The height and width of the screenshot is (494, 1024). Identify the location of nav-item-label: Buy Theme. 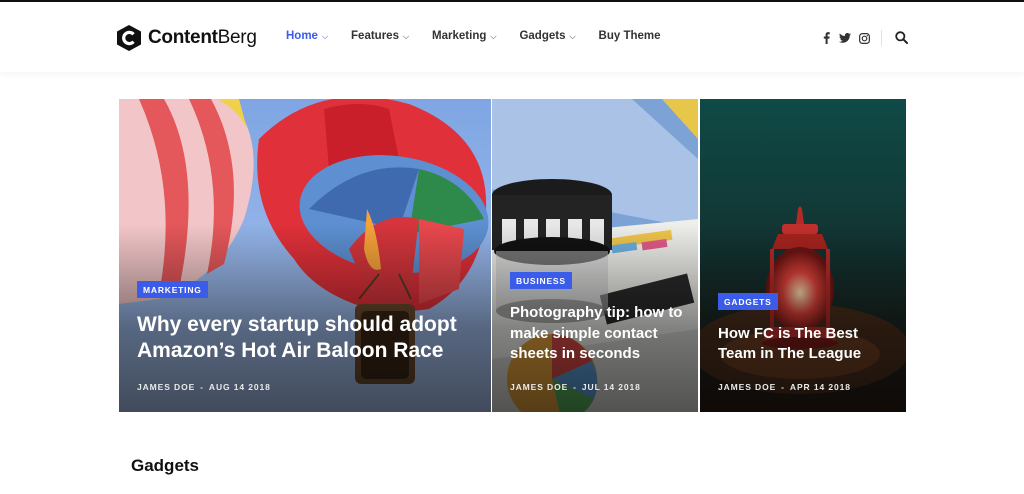
(629, 36).